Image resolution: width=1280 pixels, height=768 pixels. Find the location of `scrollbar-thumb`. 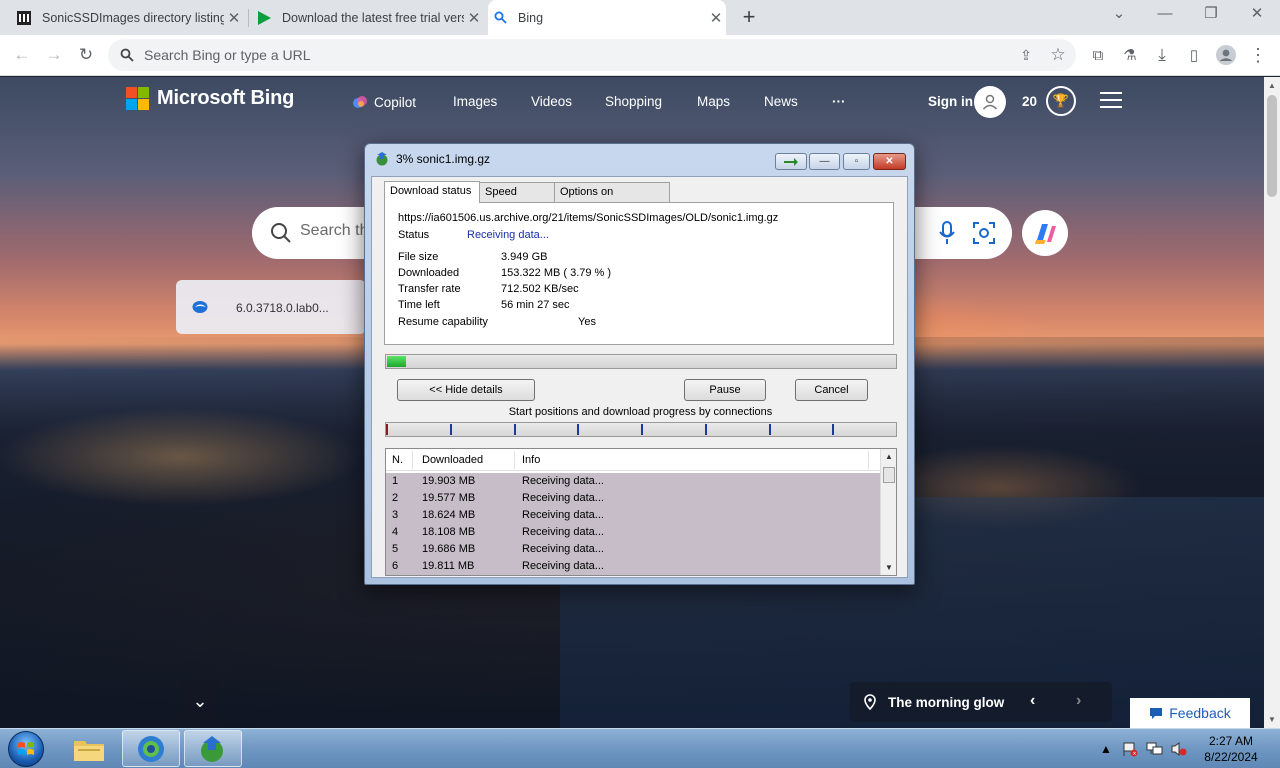

scrollbar-thumb is located at coordinates (1272, 146).